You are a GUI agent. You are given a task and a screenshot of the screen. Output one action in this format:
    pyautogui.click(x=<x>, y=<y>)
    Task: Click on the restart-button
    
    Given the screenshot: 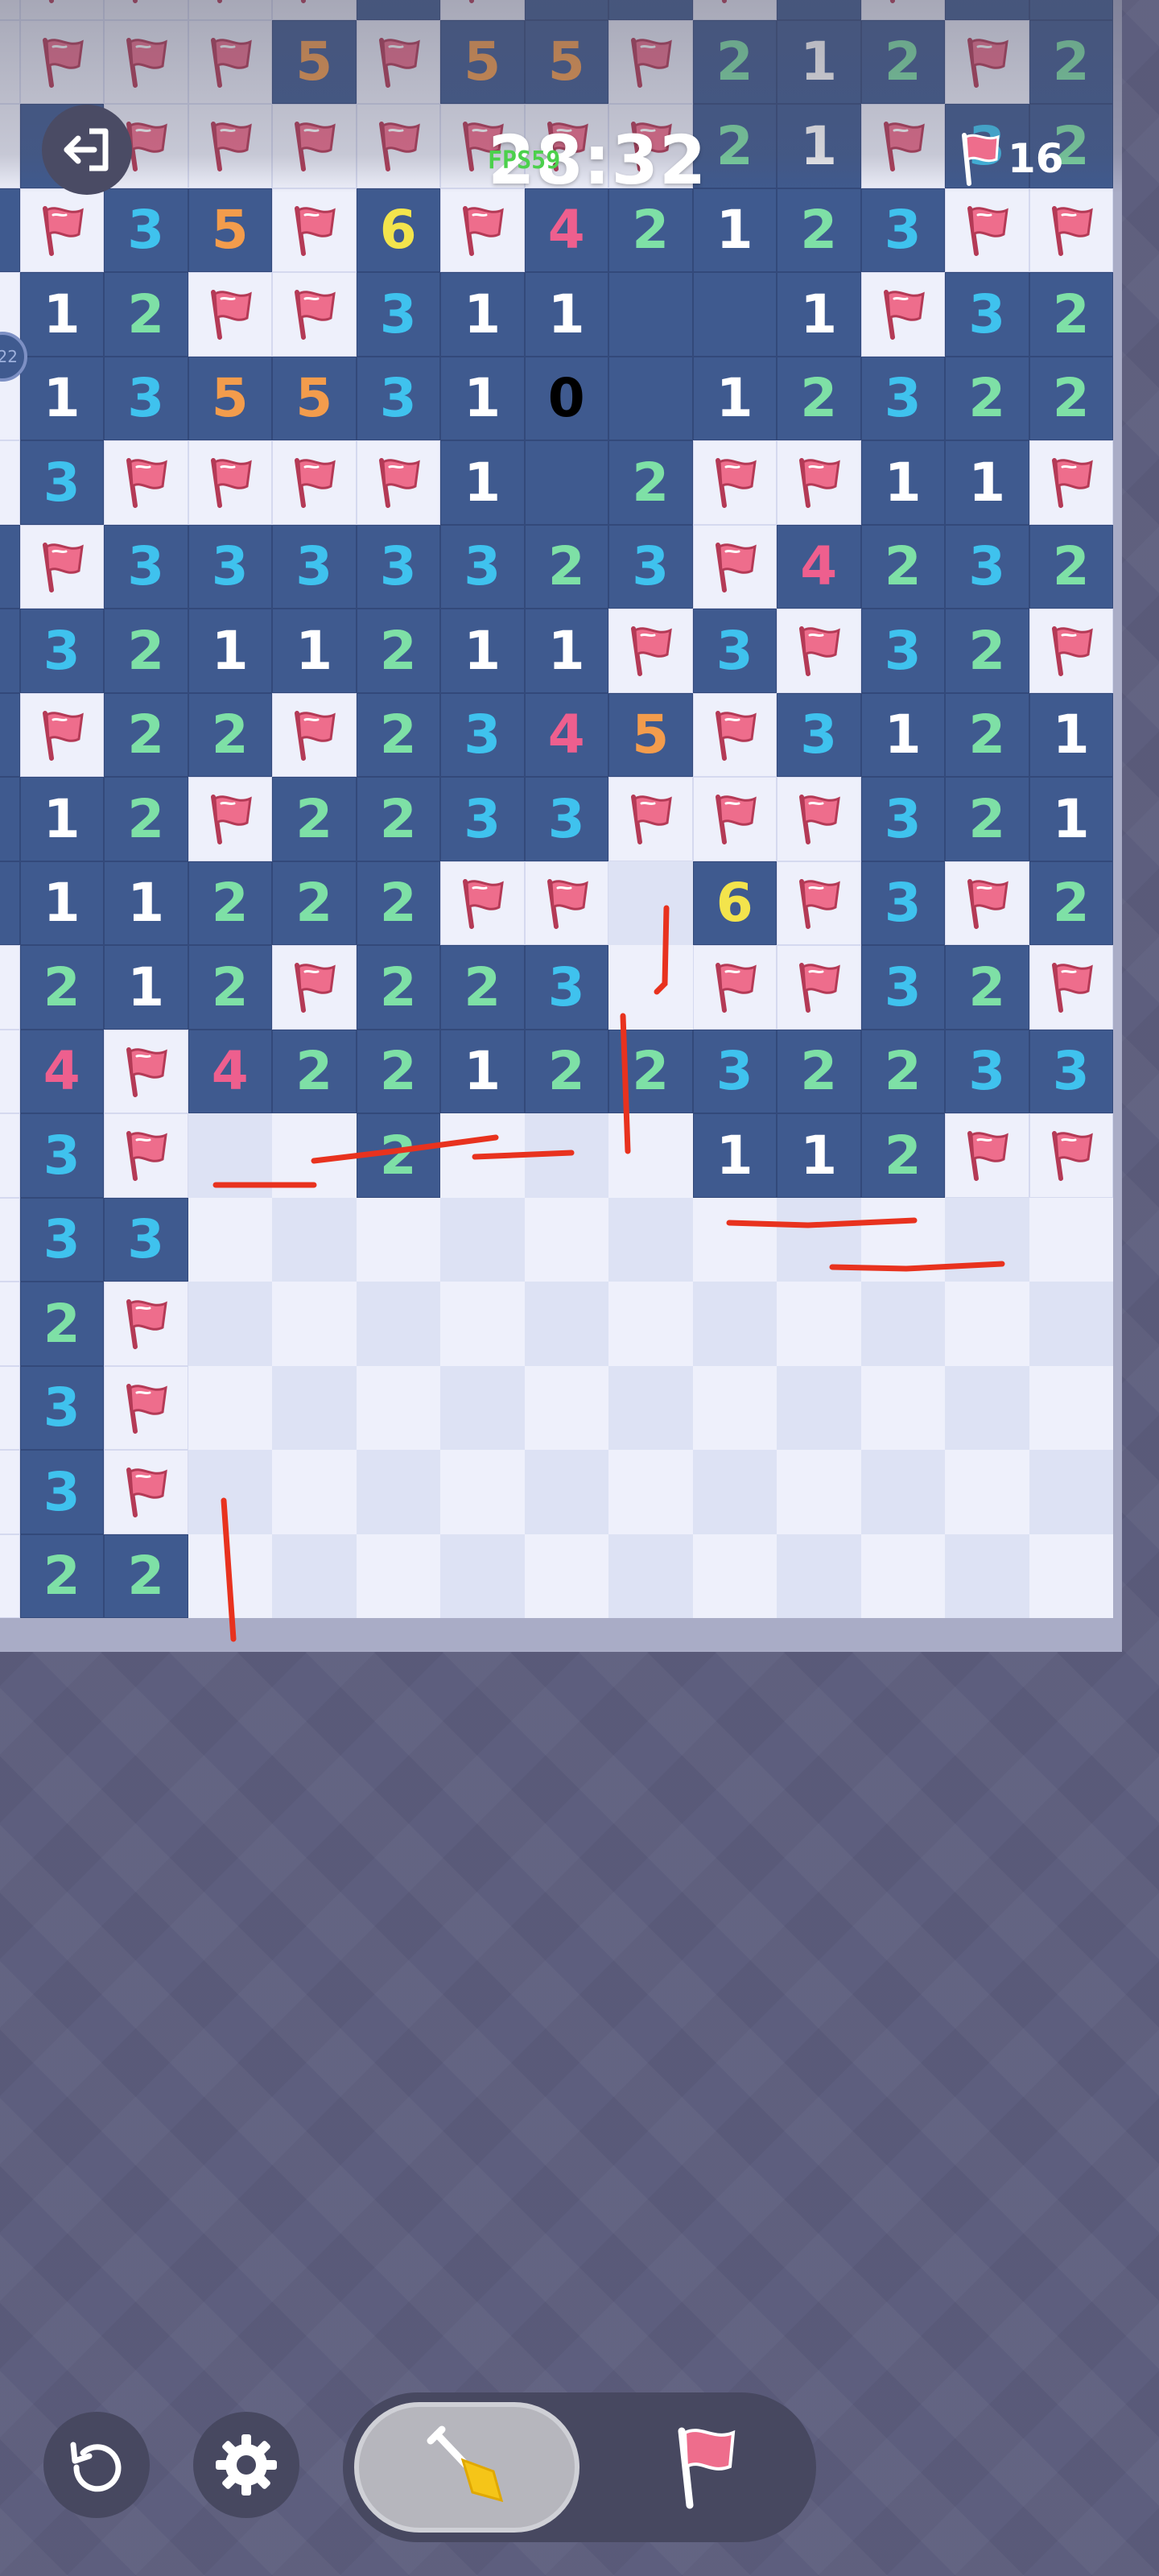 What is the action you would take?
    pyautogui.click(x=96, y=2465)
    